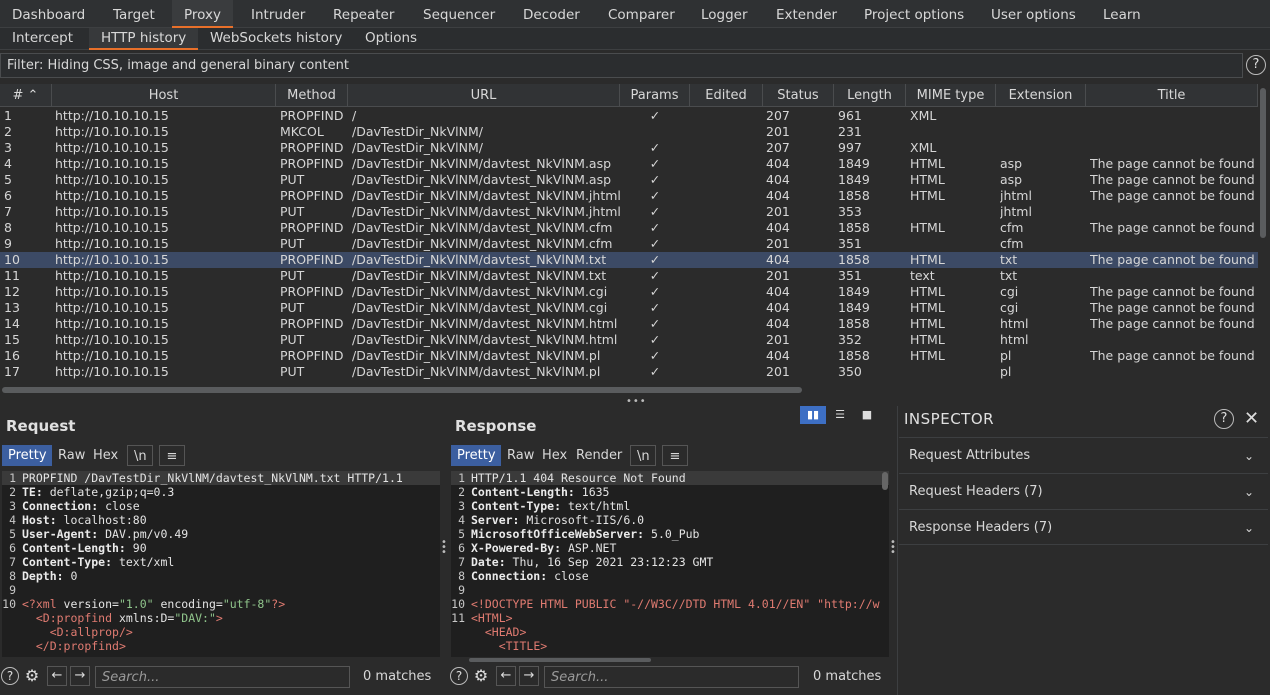 The width and height of the screenshot is (1270, 695). I want to click on column-header-params: Params, so click(655, 95).